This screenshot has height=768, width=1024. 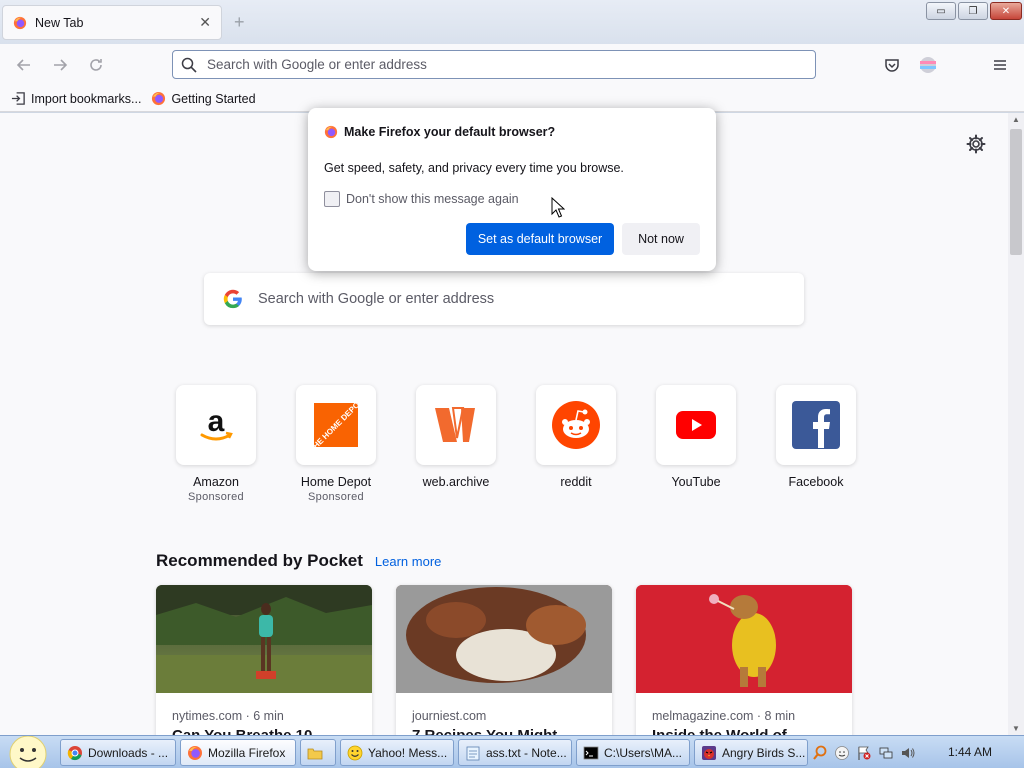 I want to click on restore-button: ❐, so click(x=973, y=11).